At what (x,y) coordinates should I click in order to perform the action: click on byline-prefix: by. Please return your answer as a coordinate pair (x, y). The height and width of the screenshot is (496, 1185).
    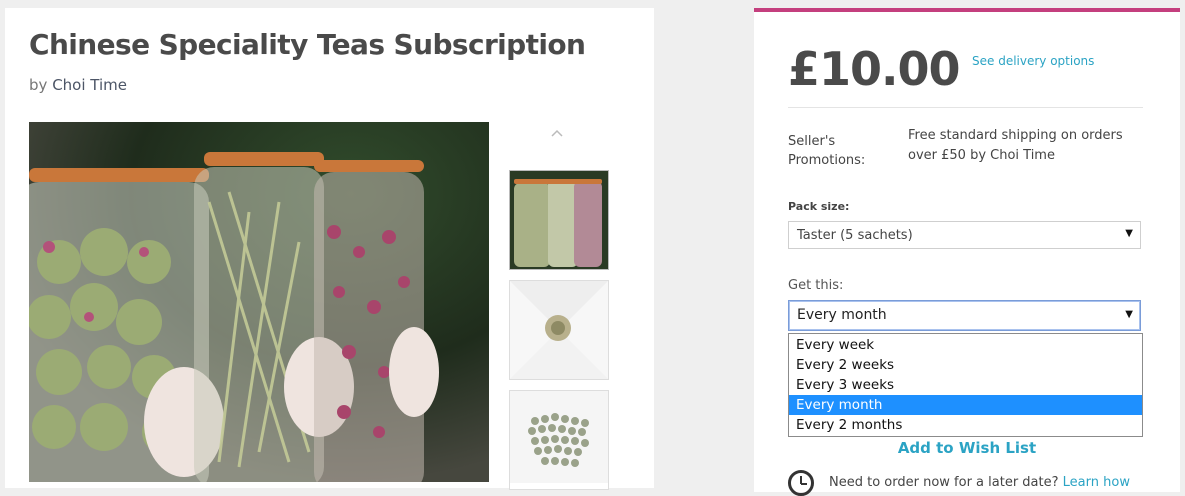
    Looking at the image, I should click on (38, 85).